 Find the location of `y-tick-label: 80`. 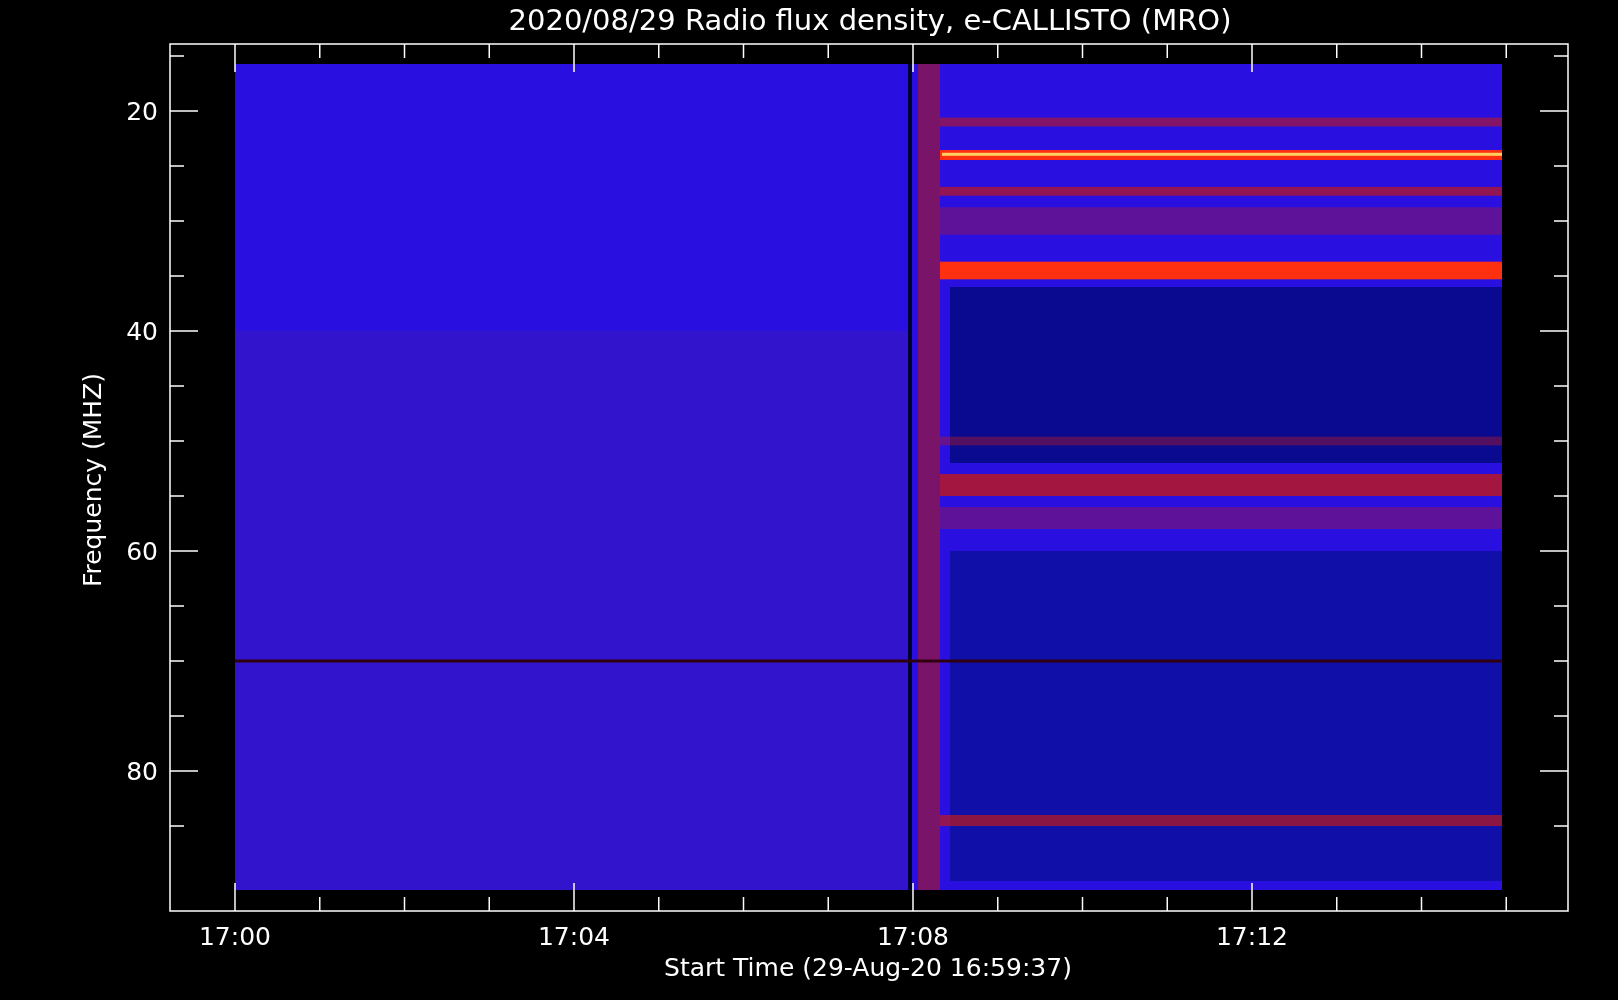

y-tick-label: 80 is located at coordinates (142, 771).